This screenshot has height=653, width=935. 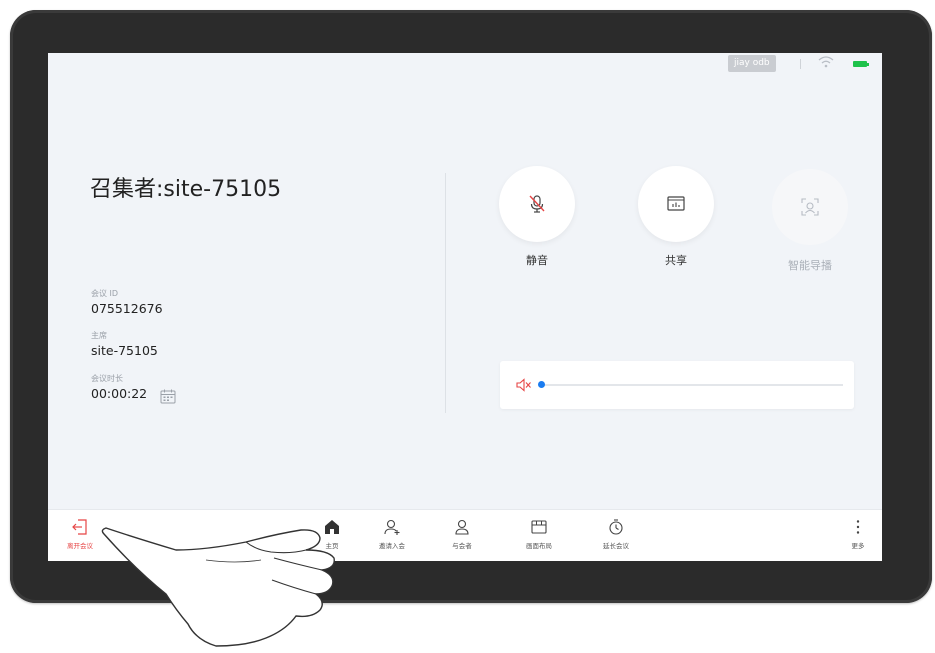 What do you see at coordinates (616, 546) in the screenshot?
I see `extend-meeting-label: 延长会议` at bounding box center [616, 546].